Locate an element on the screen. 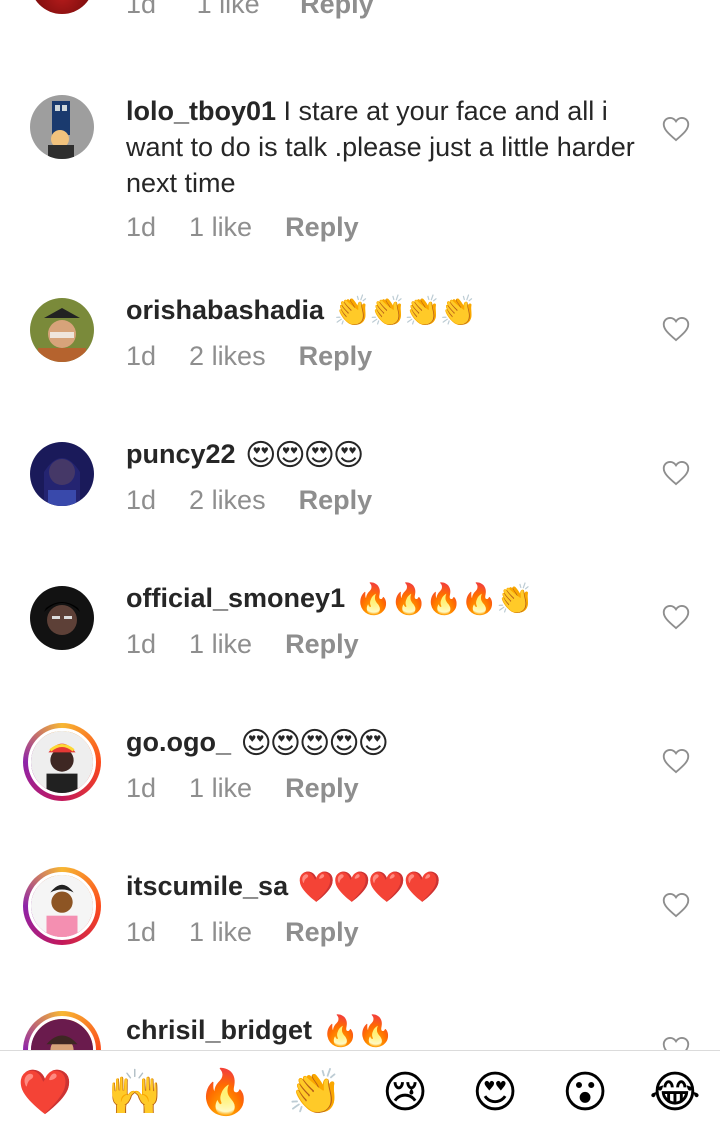 The width and height of the screenshot is (720, 1135). comment-username: go.ogo_ is located at coordinates (178, 742).